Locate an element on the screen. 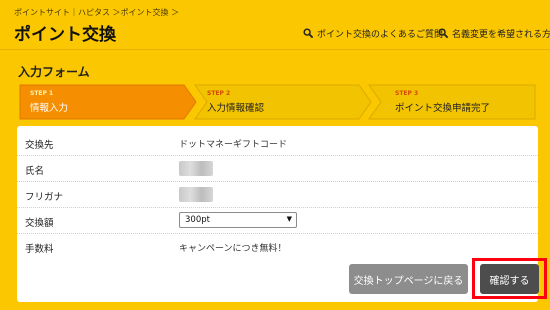 This screenshot has width=550, height=310. faq-link: ポイント交換のよくあるご質問 is located at coordinates (373, 33).